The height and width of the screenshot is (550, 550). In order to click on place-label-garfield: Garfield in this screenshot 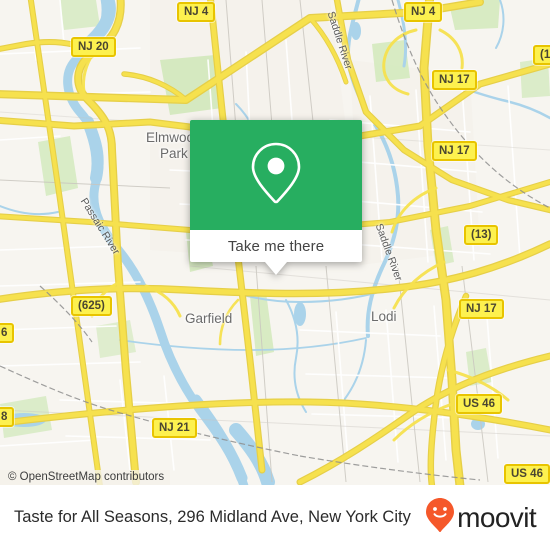, I will do `click(209, 318)`.